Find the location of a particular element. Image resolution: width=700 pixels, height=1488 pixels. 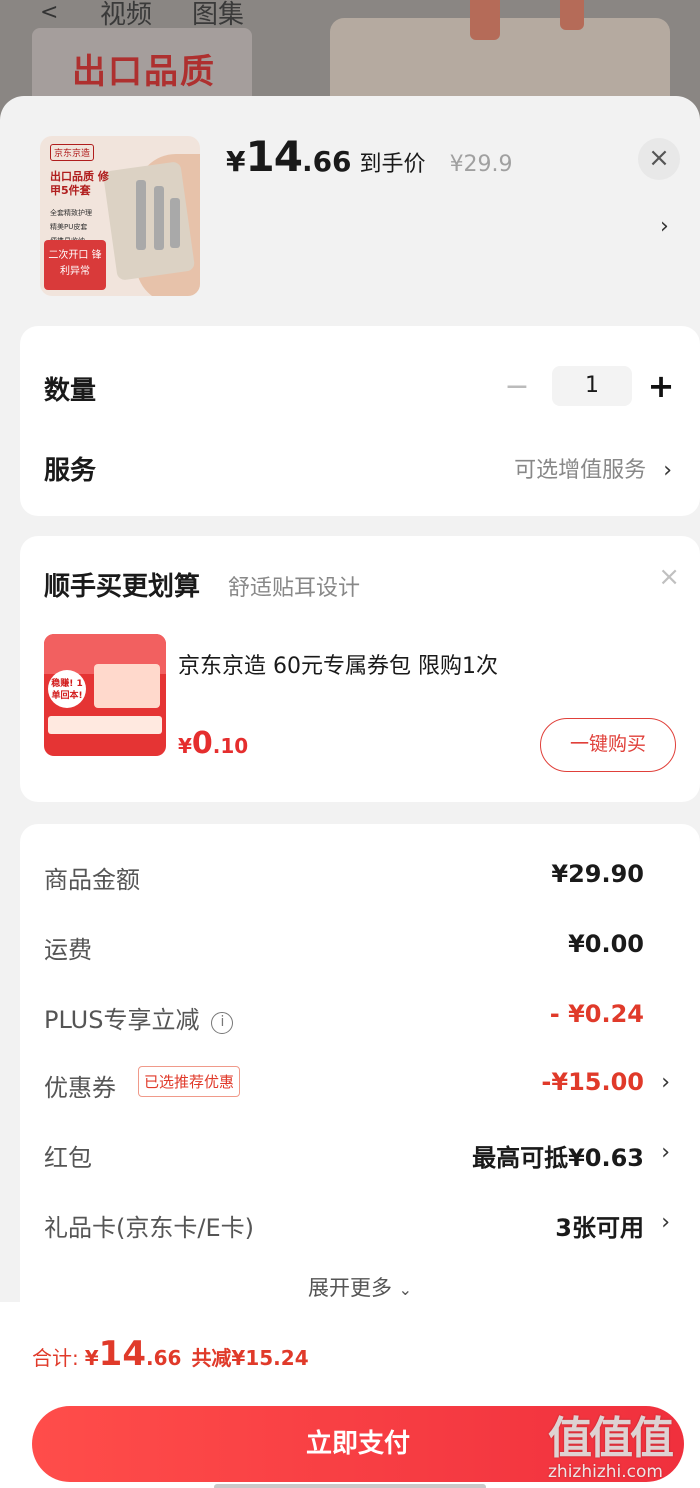

service-selector: 可选增值服务 › is located at coordinates (593, 468).